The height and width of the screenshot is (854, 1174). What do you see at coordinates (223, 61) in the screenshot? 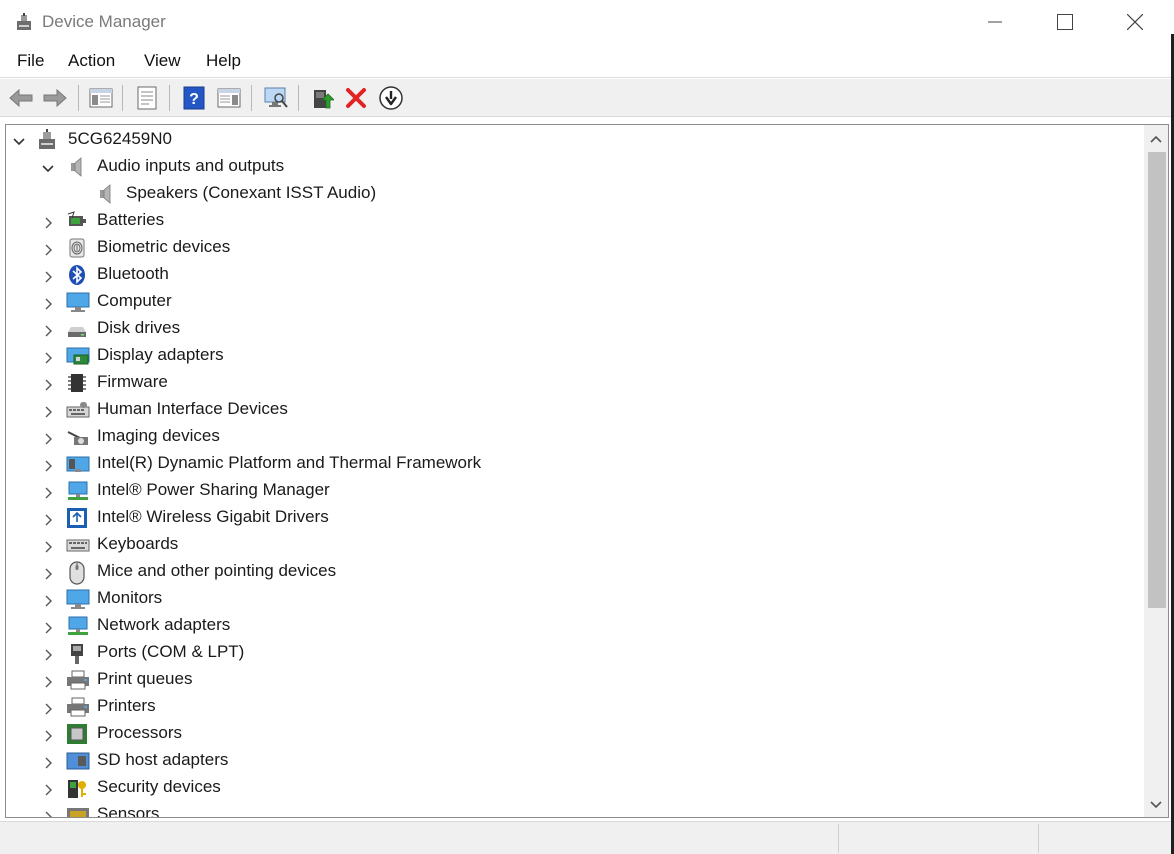
I see `menu-help: Help` at bounding box center [223, 61].